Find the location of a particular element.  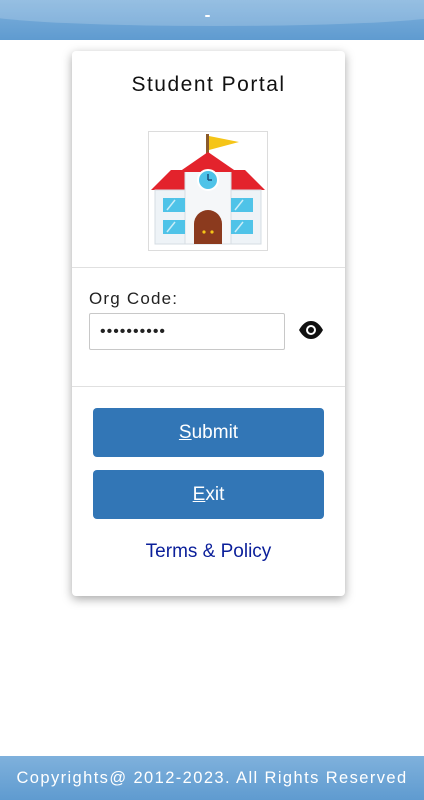

show-password-toggle is located at coordinates (311, 330).